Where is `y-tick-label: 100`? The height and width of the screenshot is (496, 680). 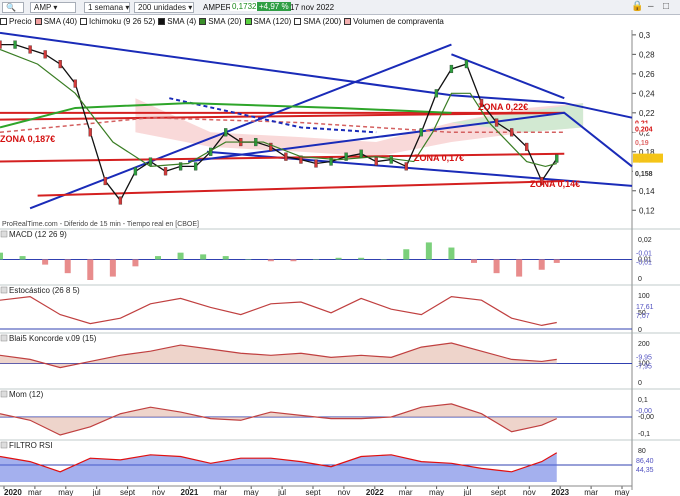 y-tick-label: 100 is located at coordinates (644, 296).